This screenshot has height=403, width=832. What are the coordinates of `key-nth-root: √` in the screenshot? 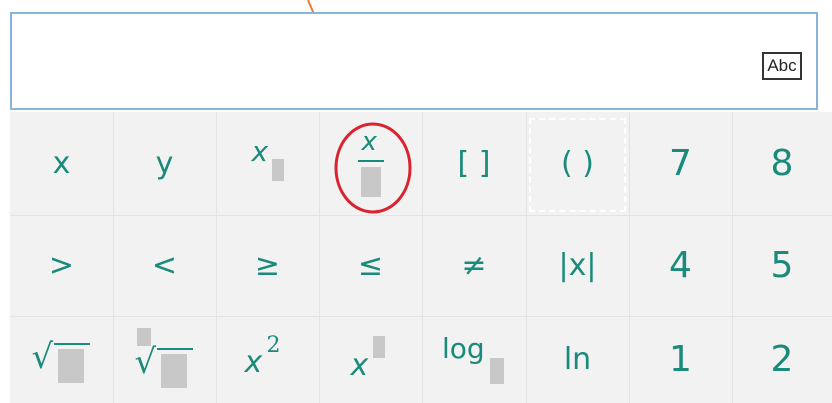 It's located at (164, 359).